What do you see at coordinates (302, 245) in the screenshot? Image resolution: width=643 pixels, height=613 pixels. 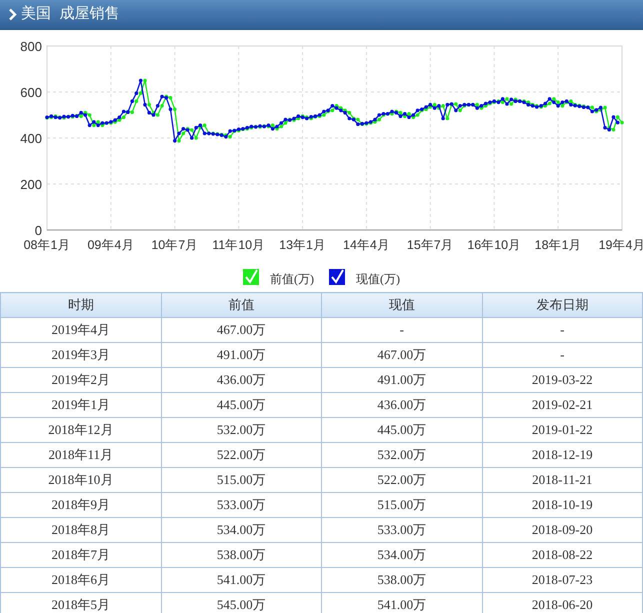 I see `x-axis-label: 13年1月` at bounding box center [302, 245].